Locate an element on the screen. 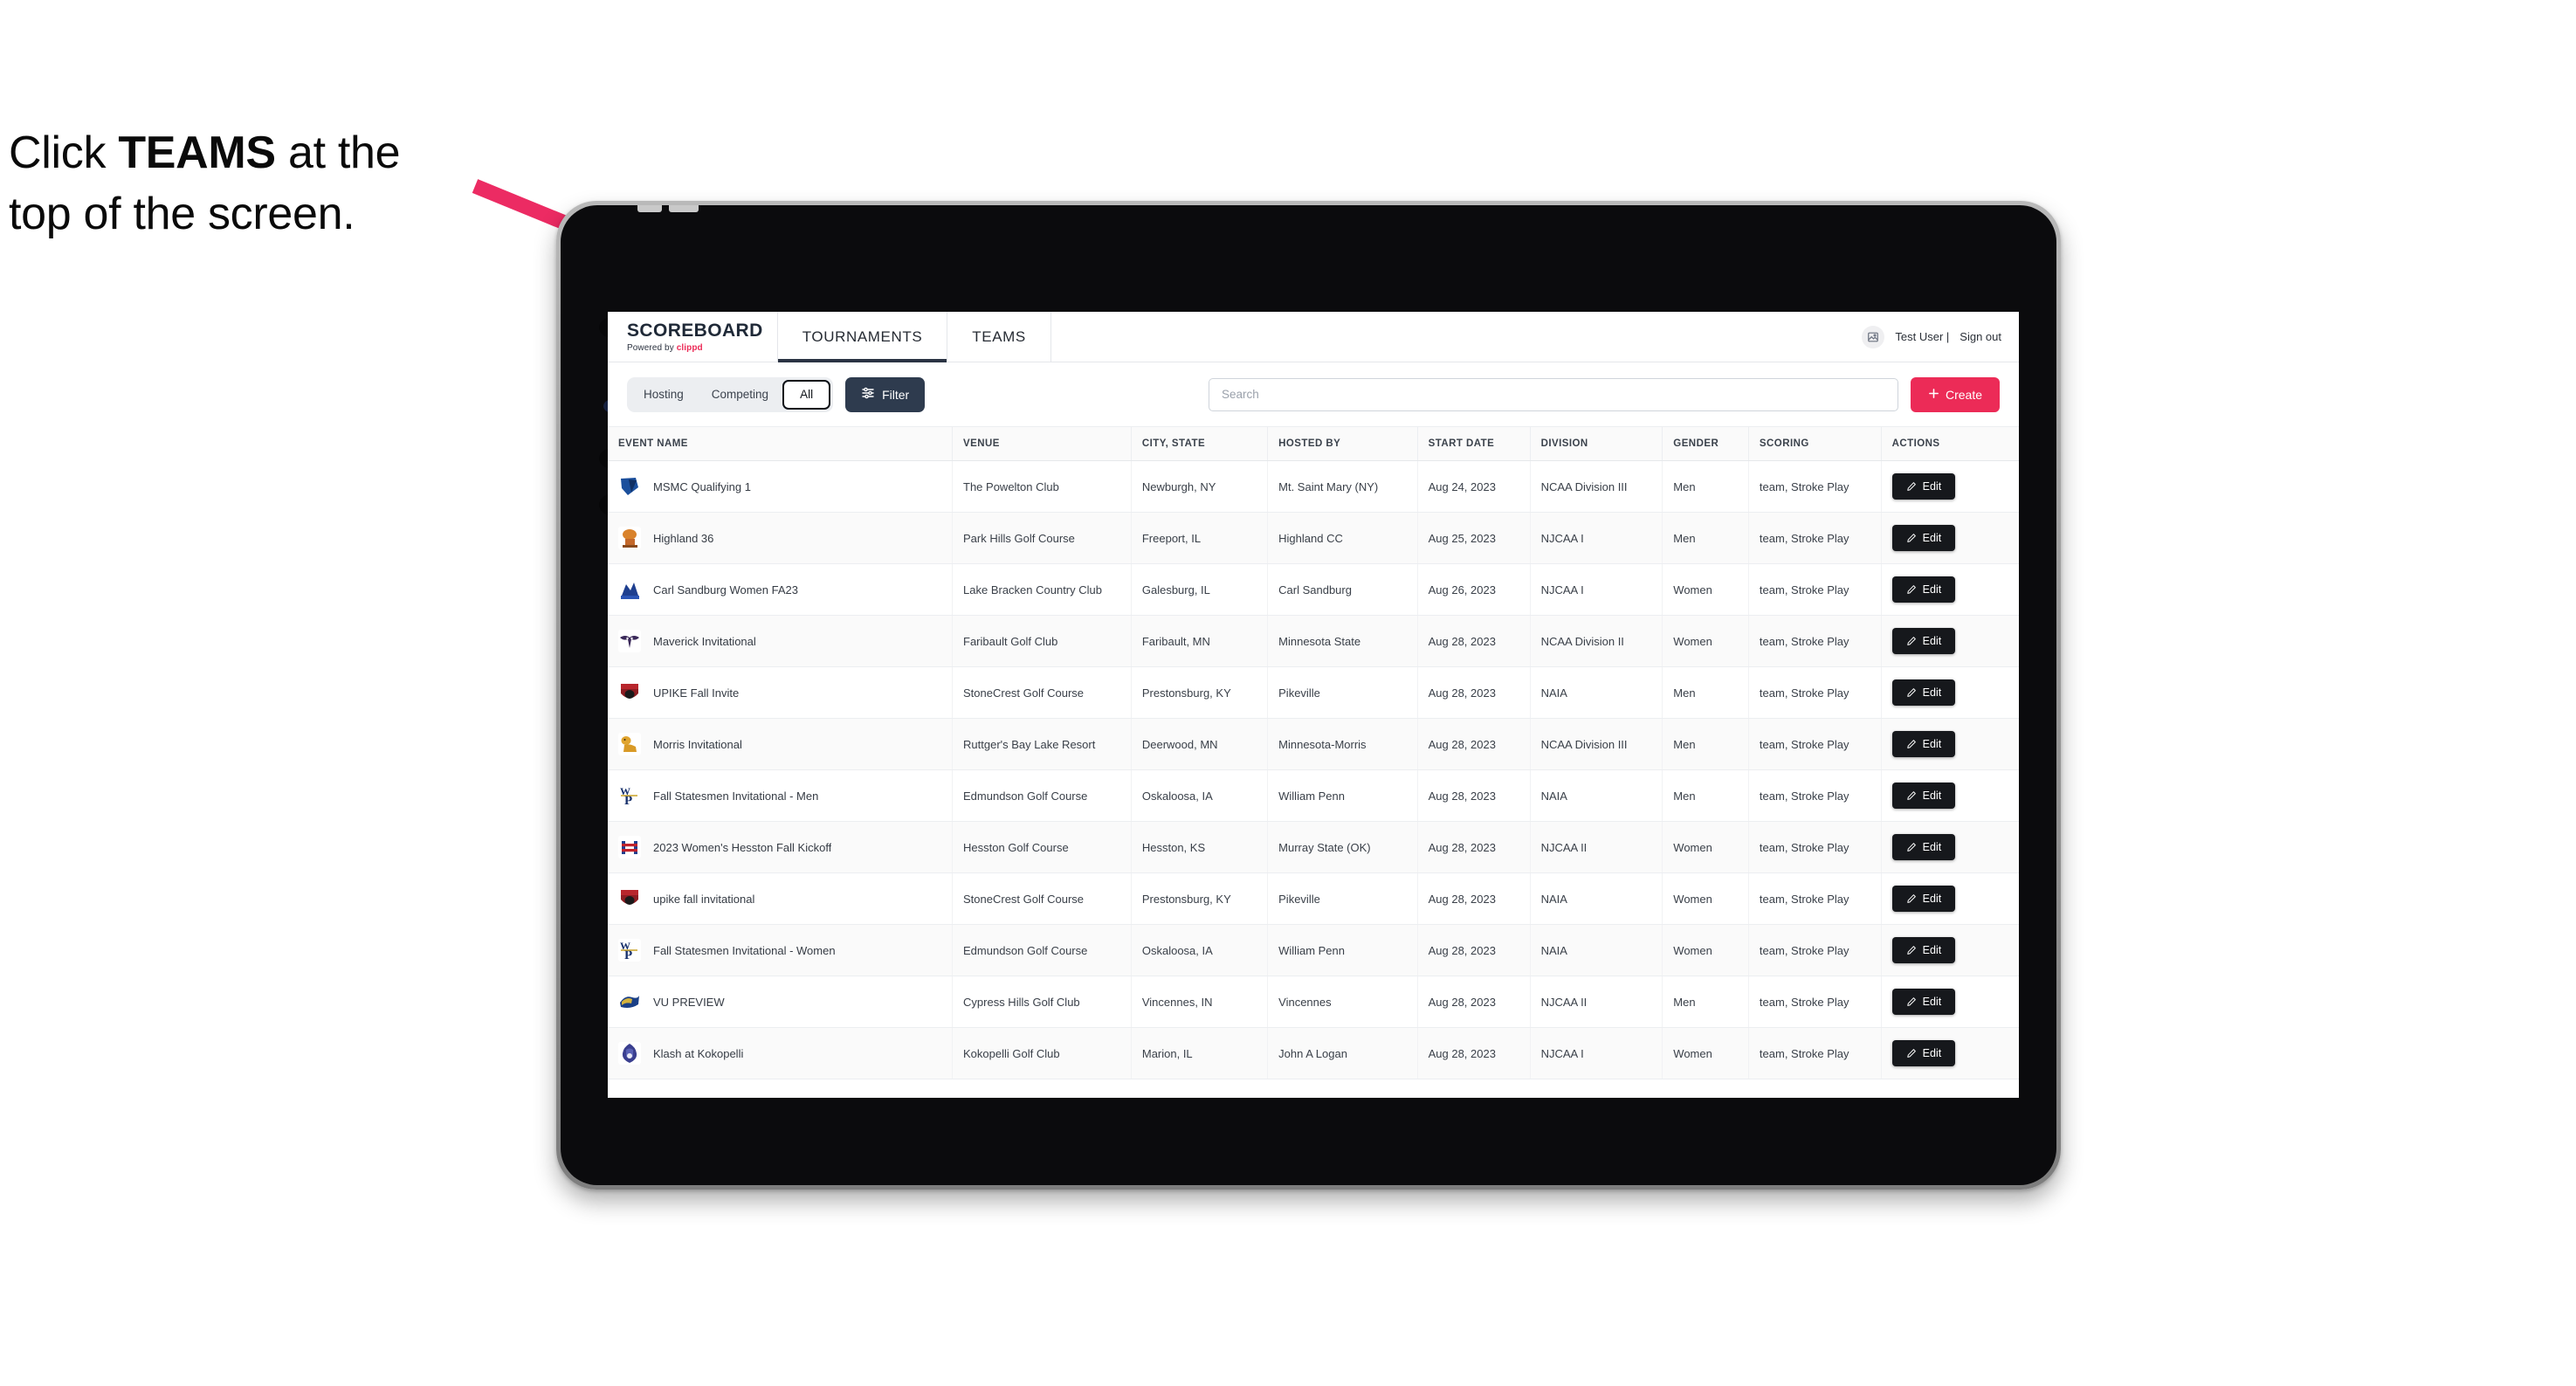  filter-button-label: Filter is located at coordinates (896, 394).